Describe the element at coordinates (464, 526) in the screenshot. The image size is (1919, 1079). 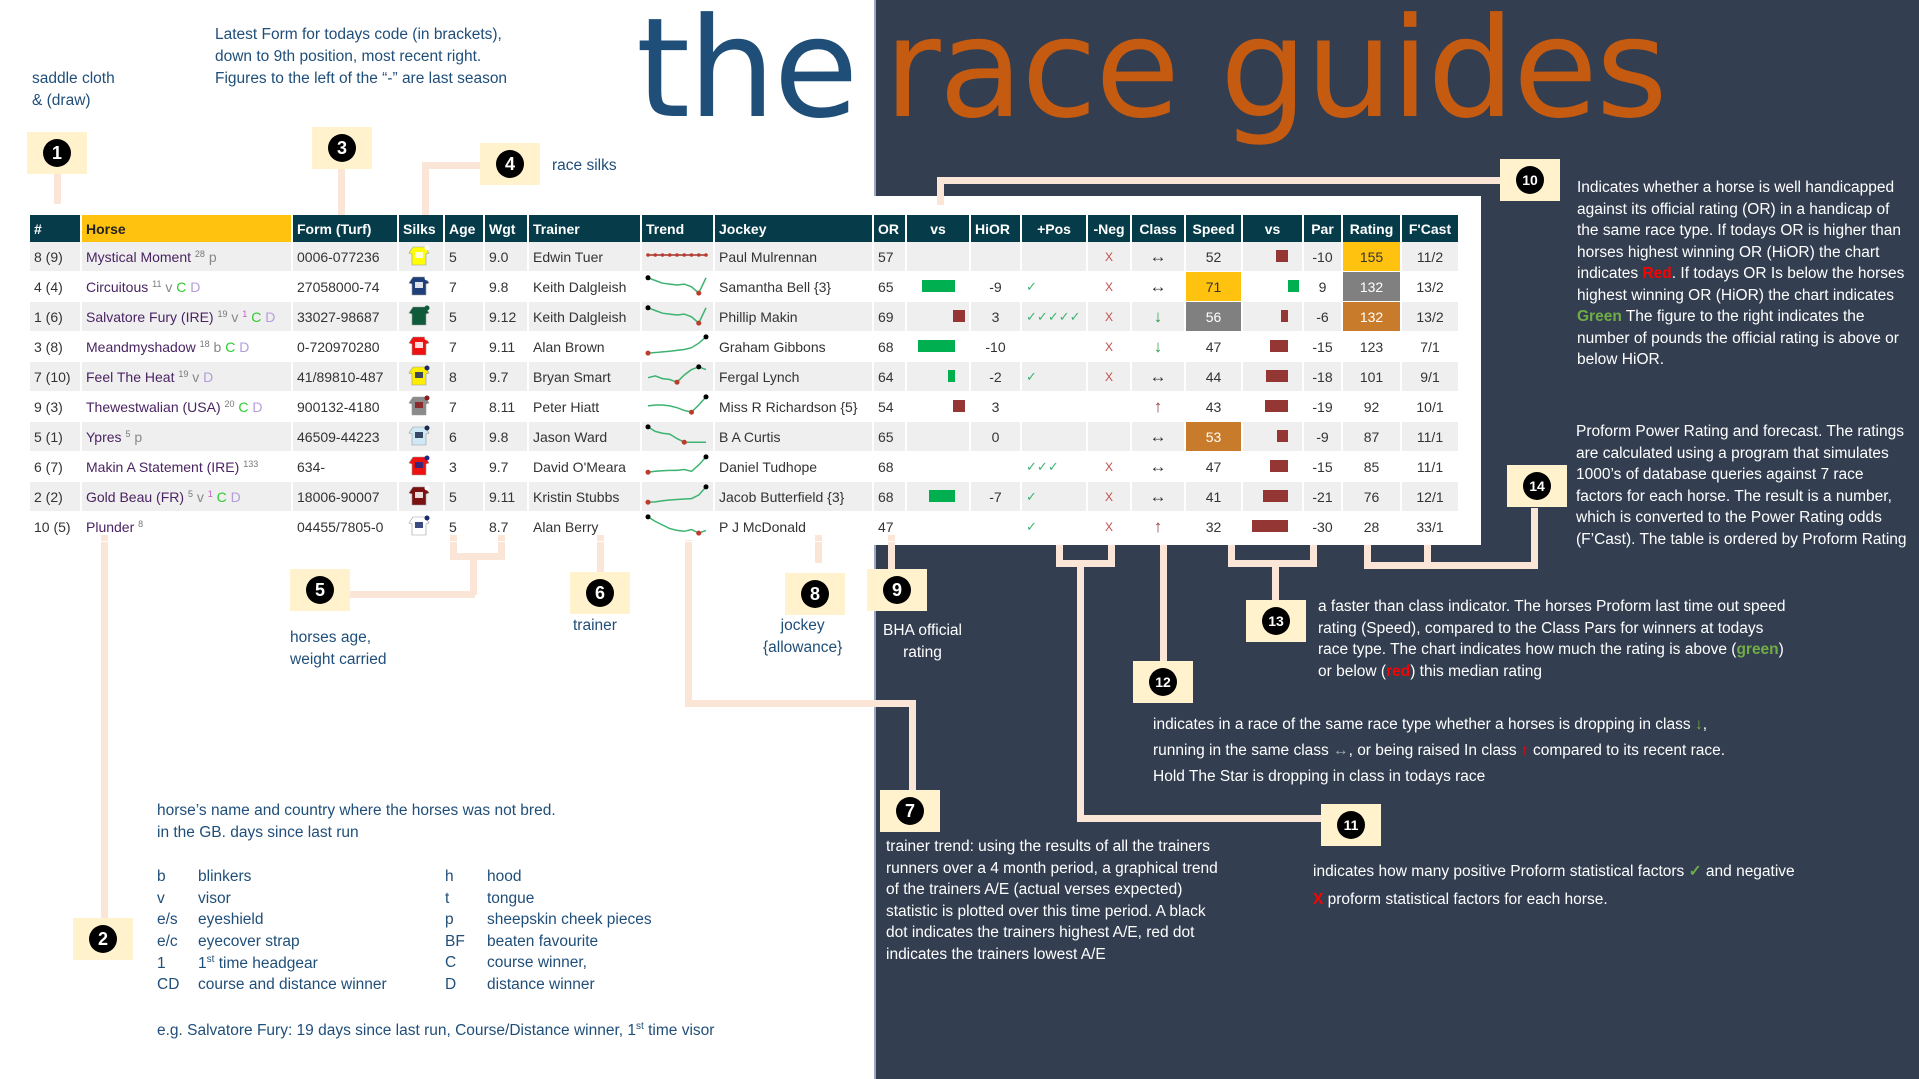
I see `cell-age: 5` at that location.